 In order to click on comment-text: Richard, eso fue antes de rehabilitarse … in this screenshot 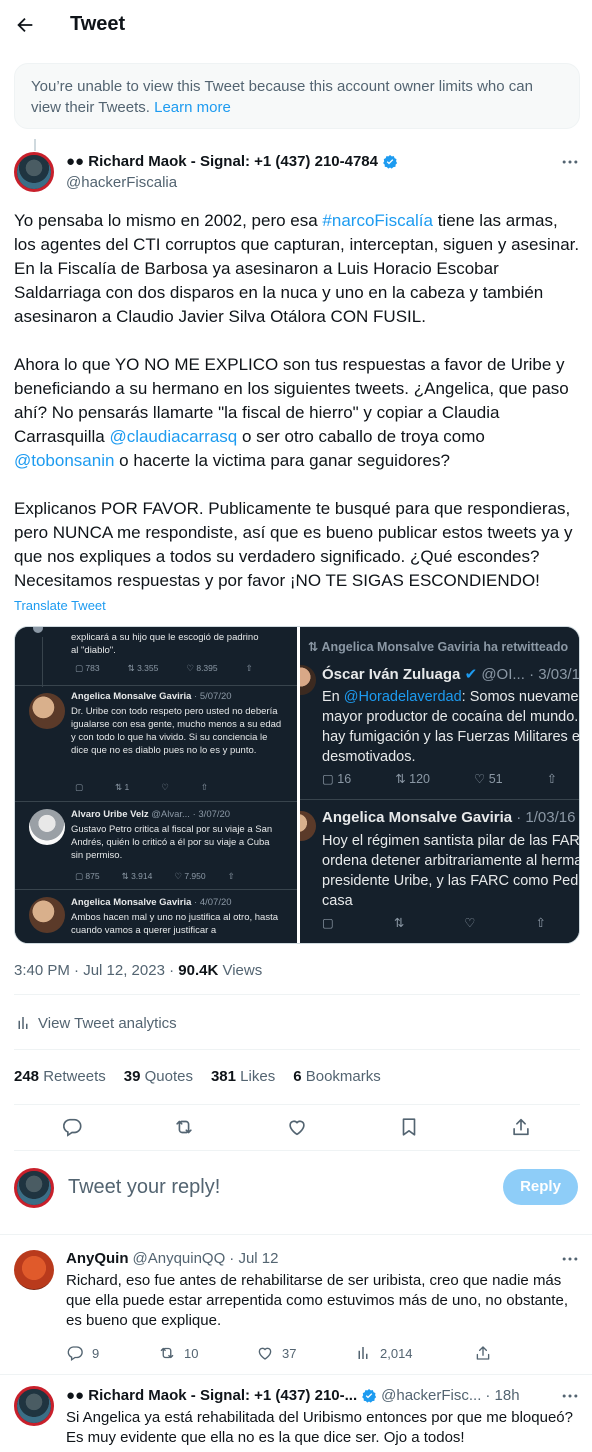, I will do `click(317, 1300)`.